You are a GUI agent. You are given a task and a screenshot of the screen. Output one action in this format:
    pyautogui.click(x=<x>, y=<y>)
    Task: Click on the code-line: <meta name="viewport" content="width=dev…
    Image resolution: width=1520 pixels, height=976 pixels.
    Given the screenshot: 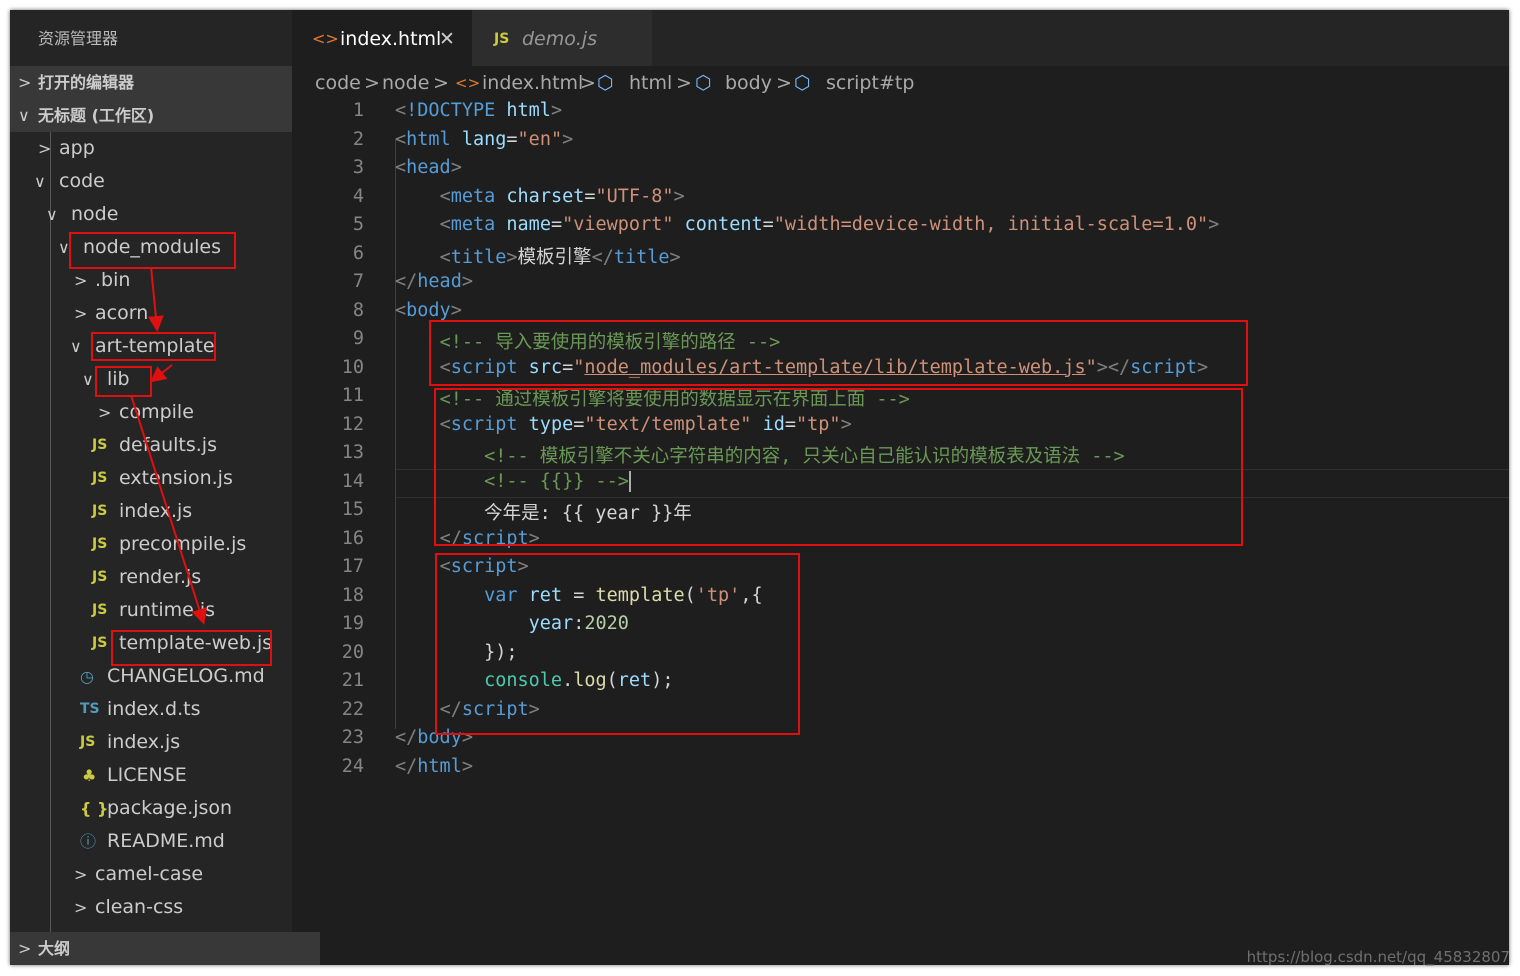 What is the action you would take?
    pyautogui.click(x=829, y=224)
    